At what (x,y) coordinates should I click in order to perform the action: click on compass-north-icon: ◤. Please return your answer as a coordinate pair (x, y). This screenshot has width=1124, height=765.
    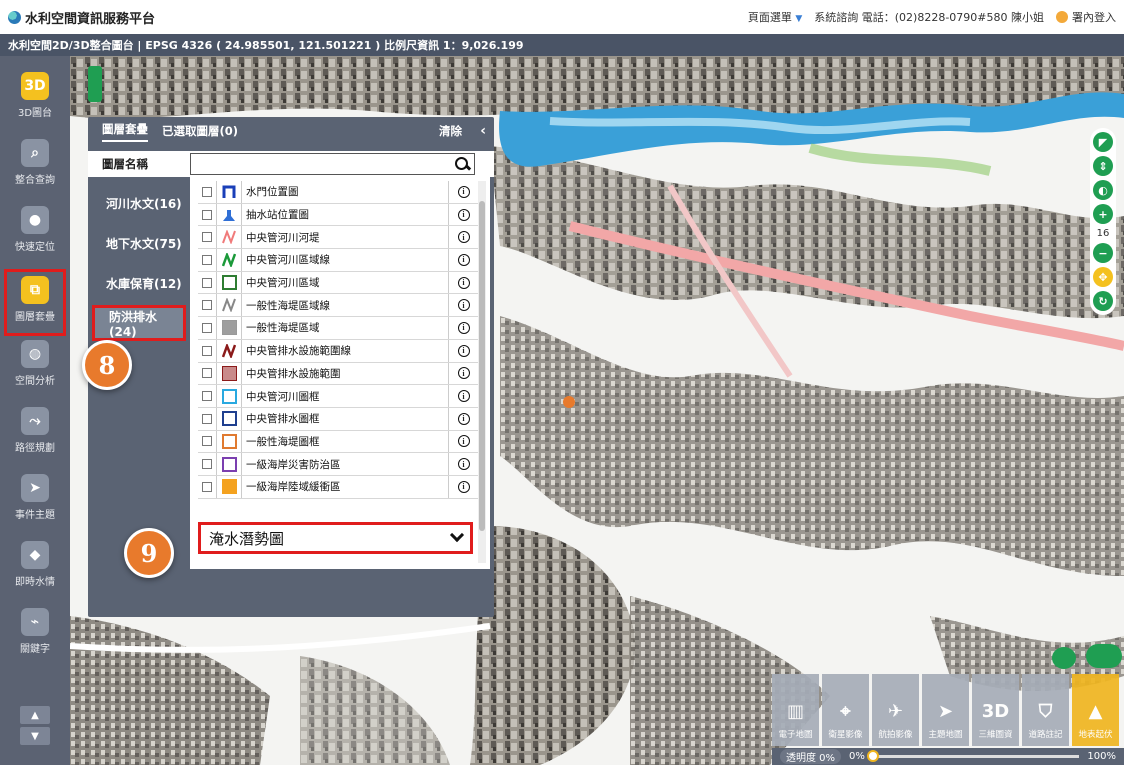
    Looking at the image, I should click on (1103, 142).